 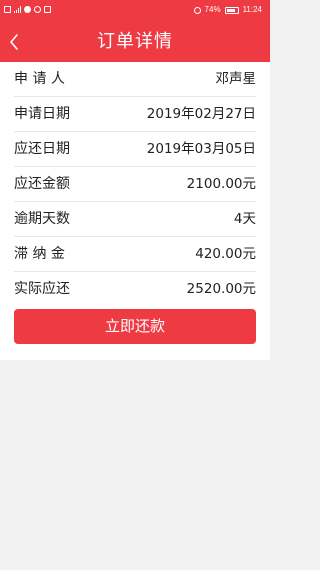 What do you see at coordinates (135, 219) in the screenshot?
I see `detail-row-overdue-days: 逾期天数 4天` at bounding box center [135, 219].